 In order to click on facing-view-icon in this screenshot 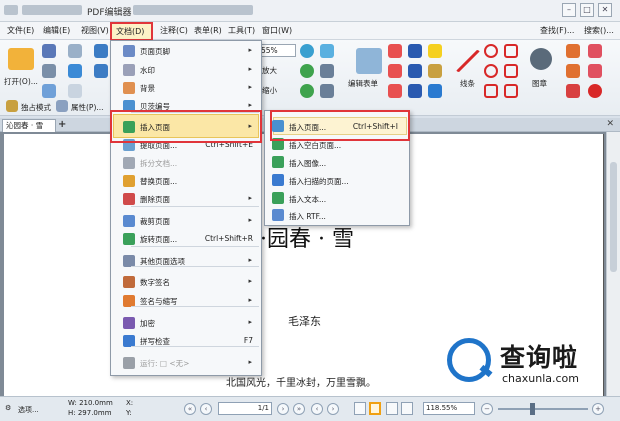, I will do `click(392, 408)`.